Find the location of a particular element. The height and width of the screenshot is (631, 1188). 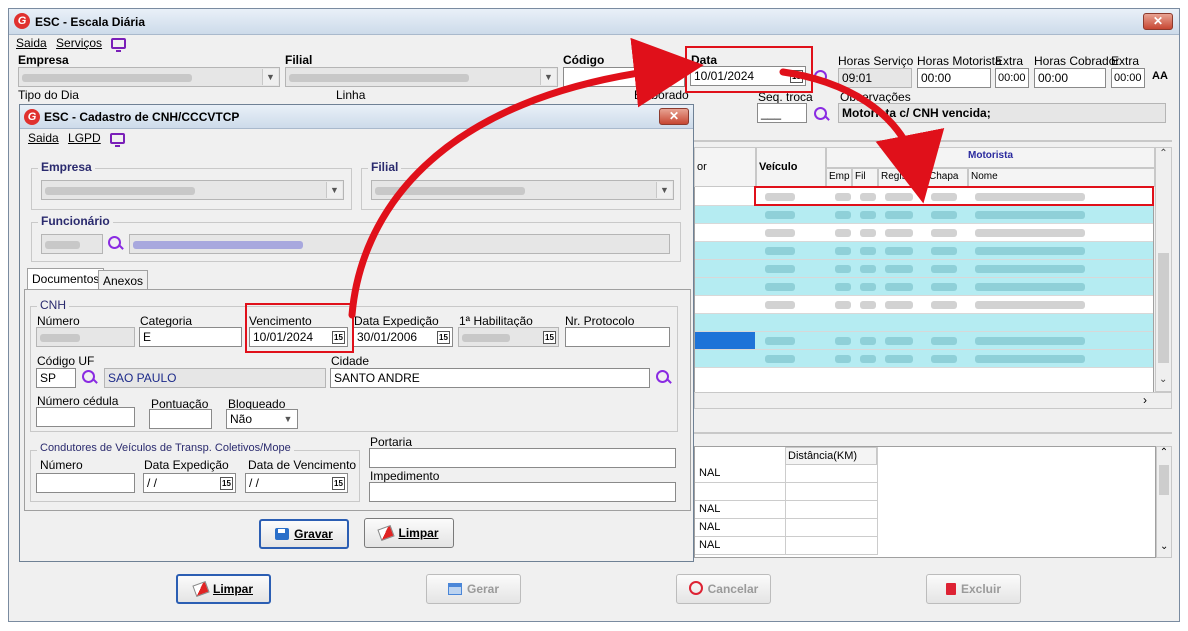

arrow-data-to-motorista-row is located at coordinates (862, 136).